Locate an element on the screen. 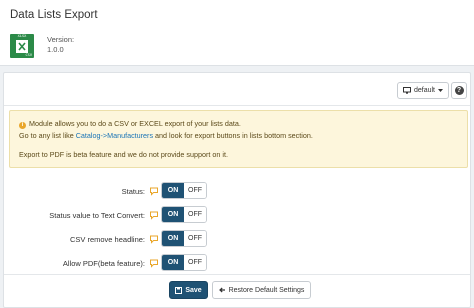 The height and width of the screenshot is (308, 474). setting-row-status: Status: ON OFF is located at coordinates (237, 191).